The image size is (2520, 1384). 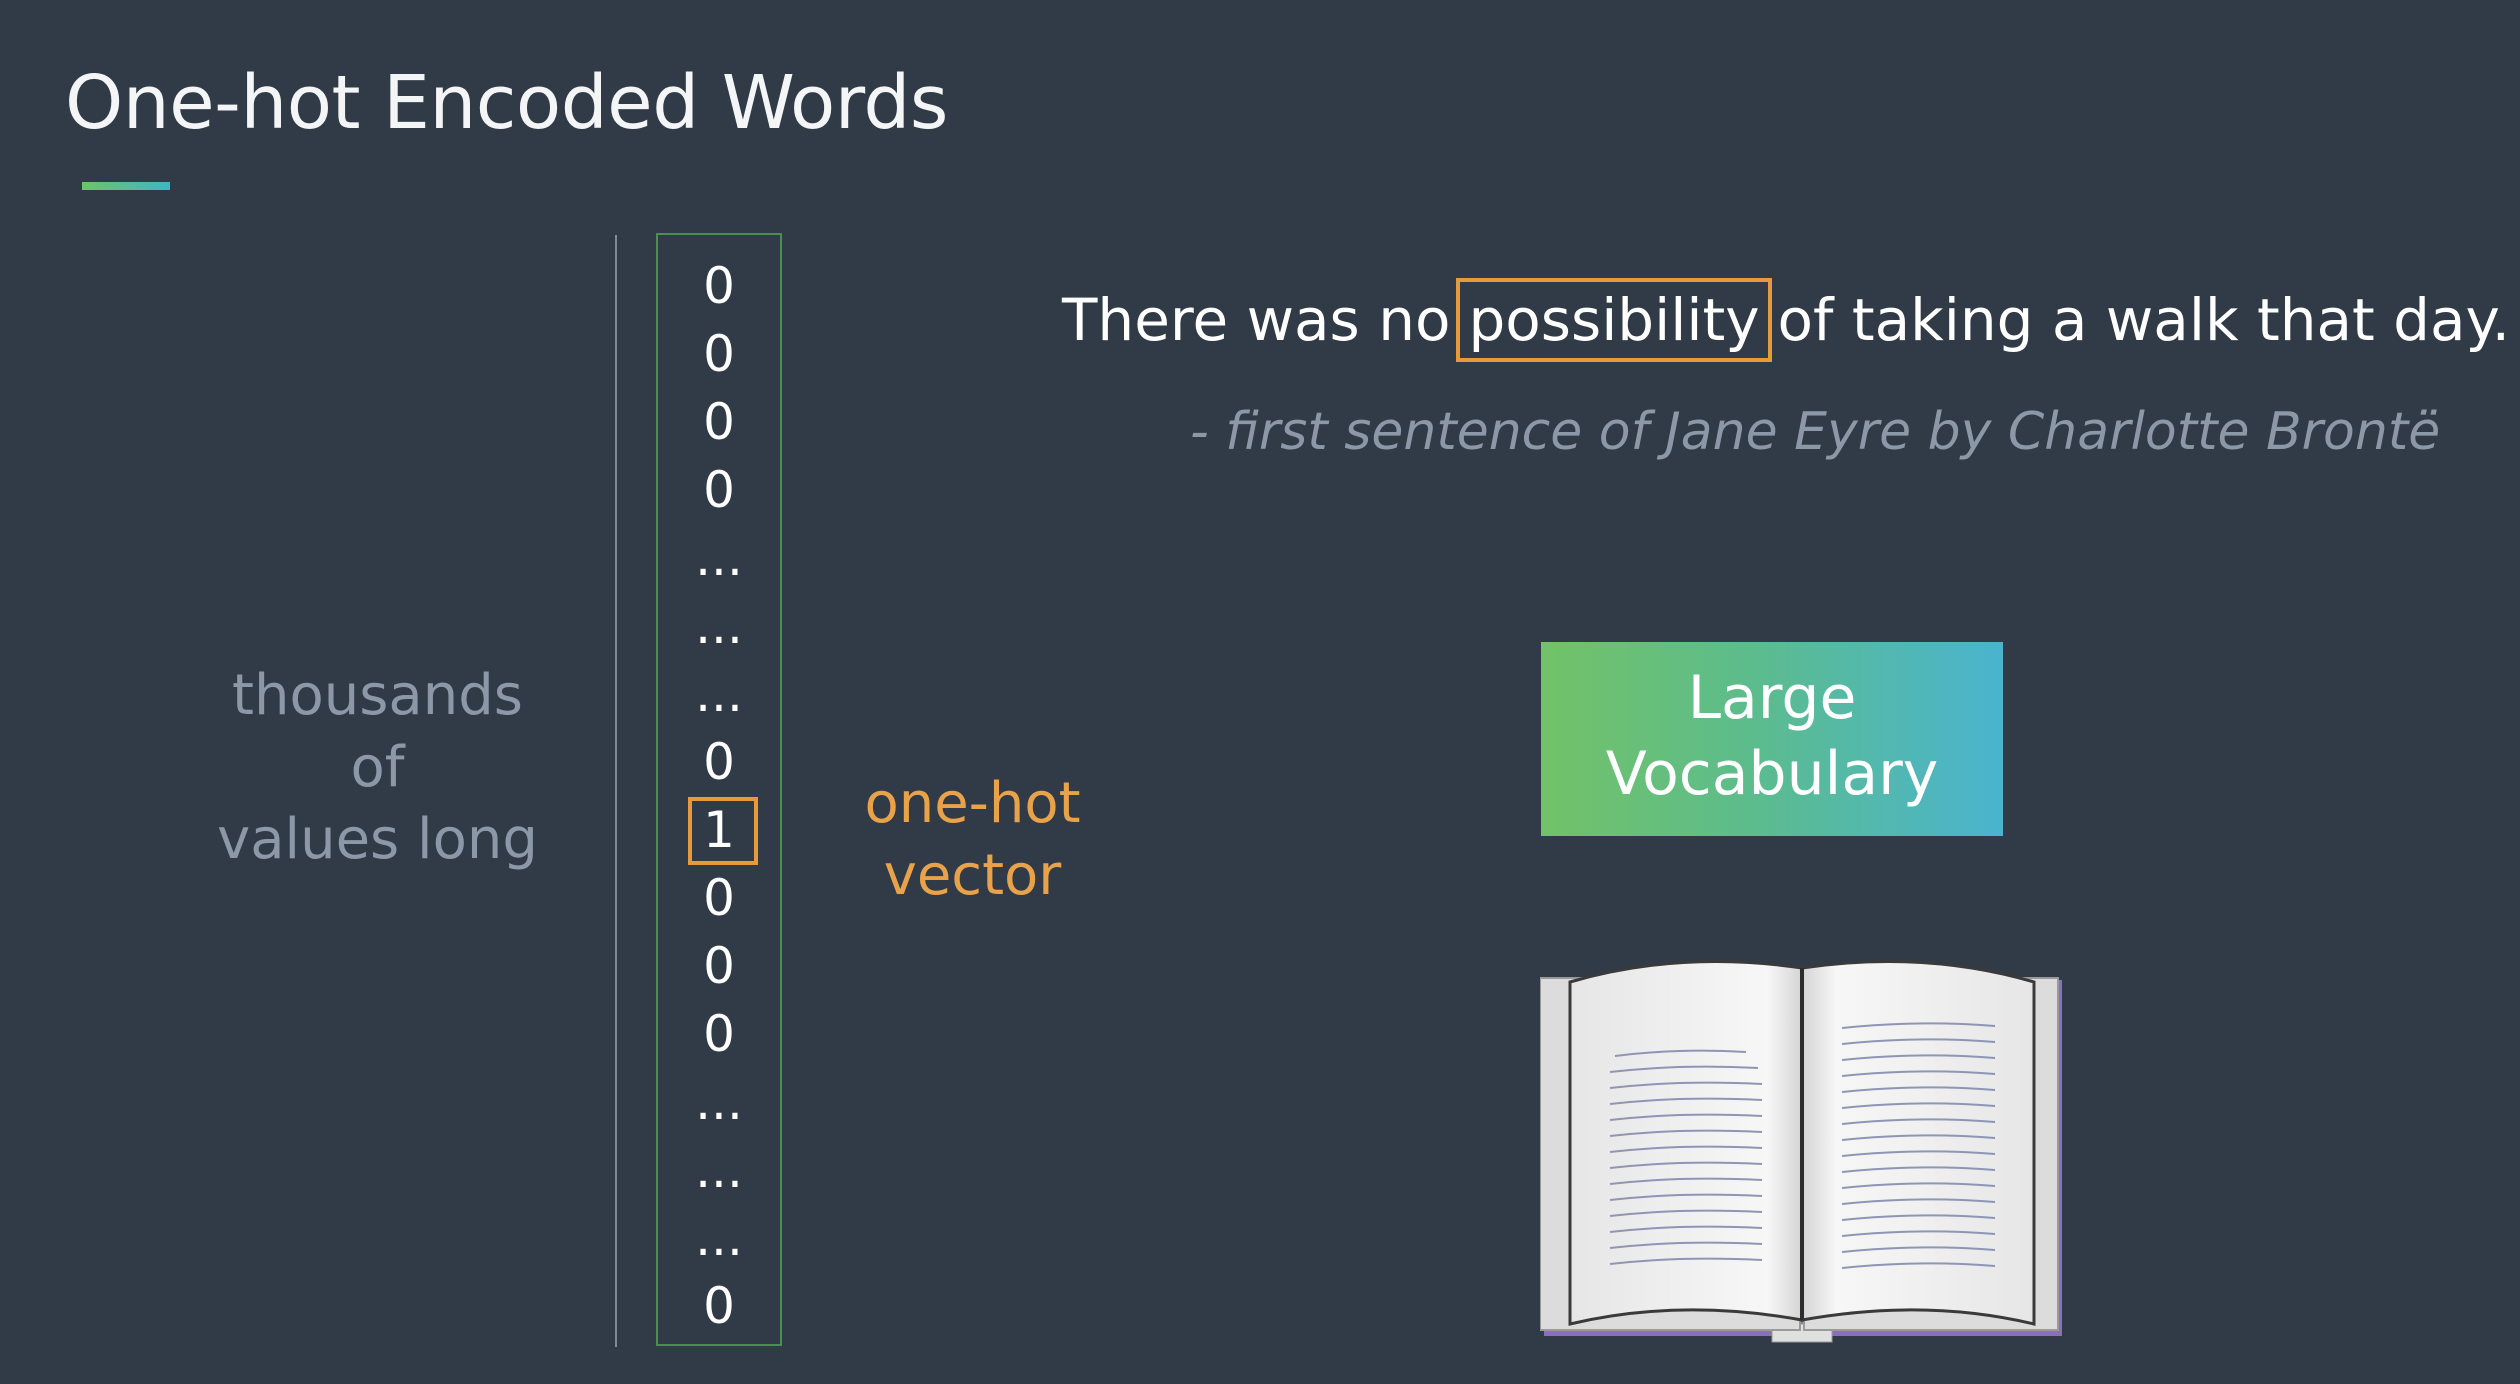 I want to click on sentence-after: of taking a walk that day., so click(x=2144, y=320).